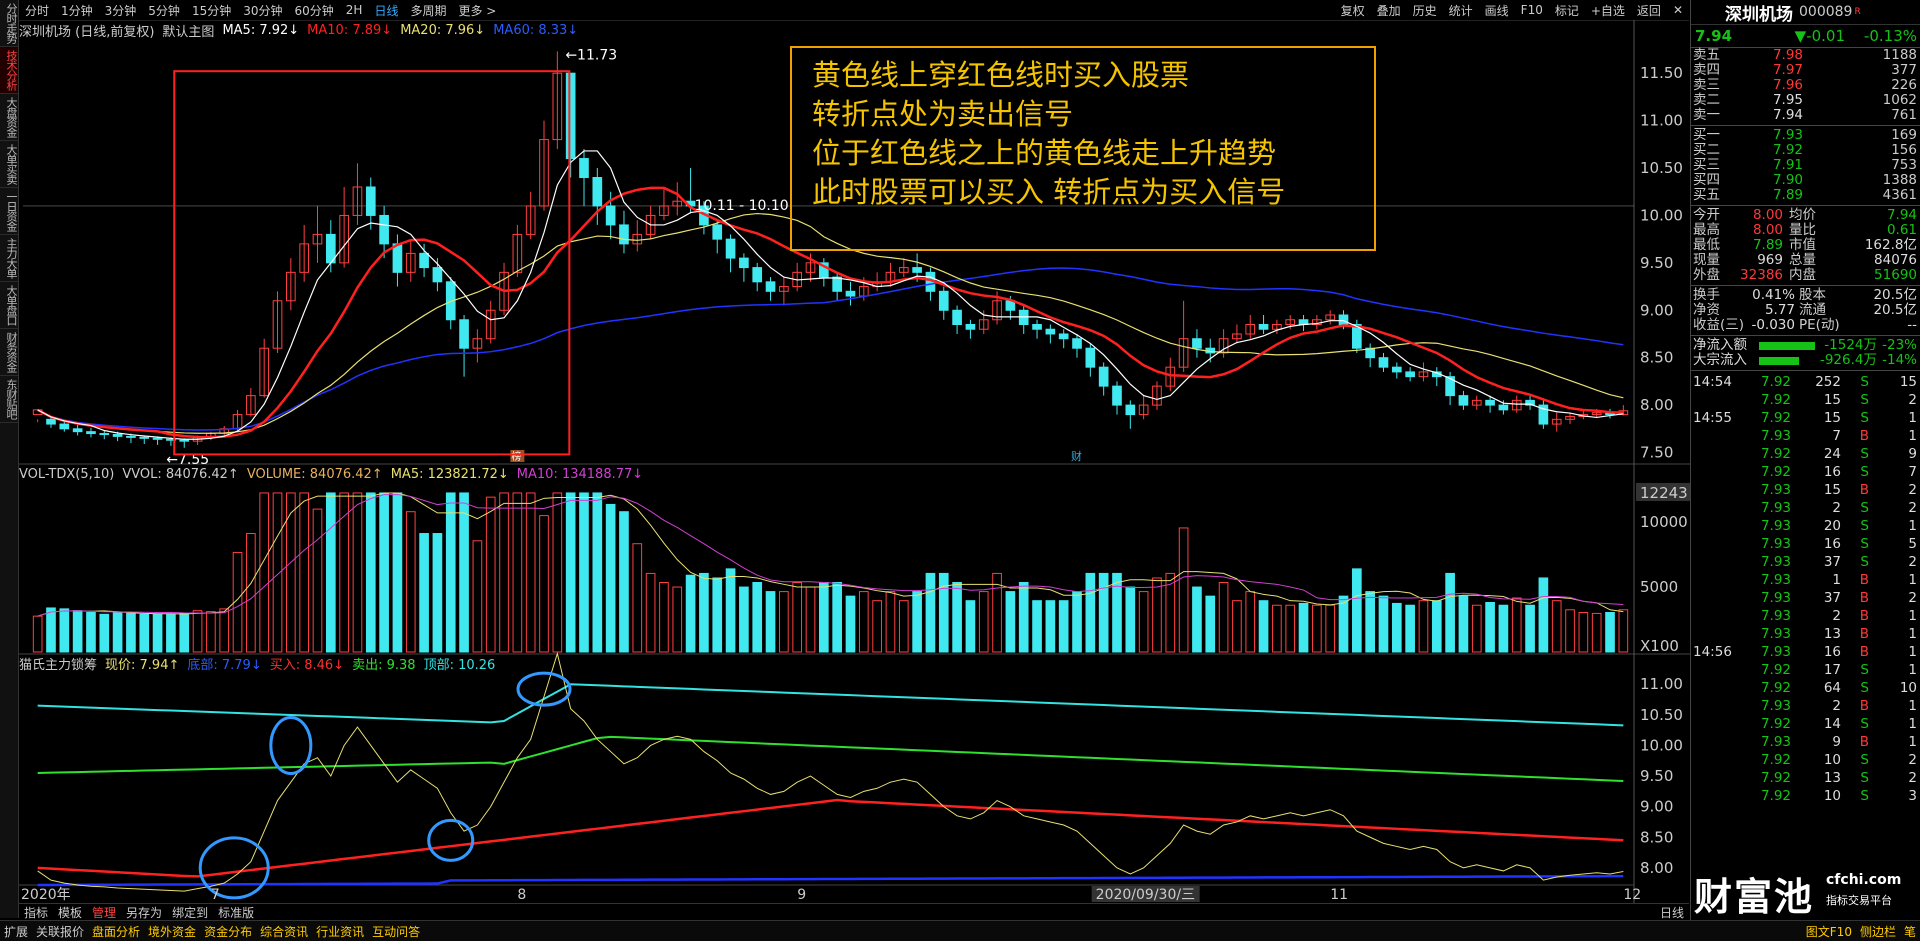 The width and height of the screenshot is (1920, 941). I want to click on status-item: 综合资讯, so click(284, 931).